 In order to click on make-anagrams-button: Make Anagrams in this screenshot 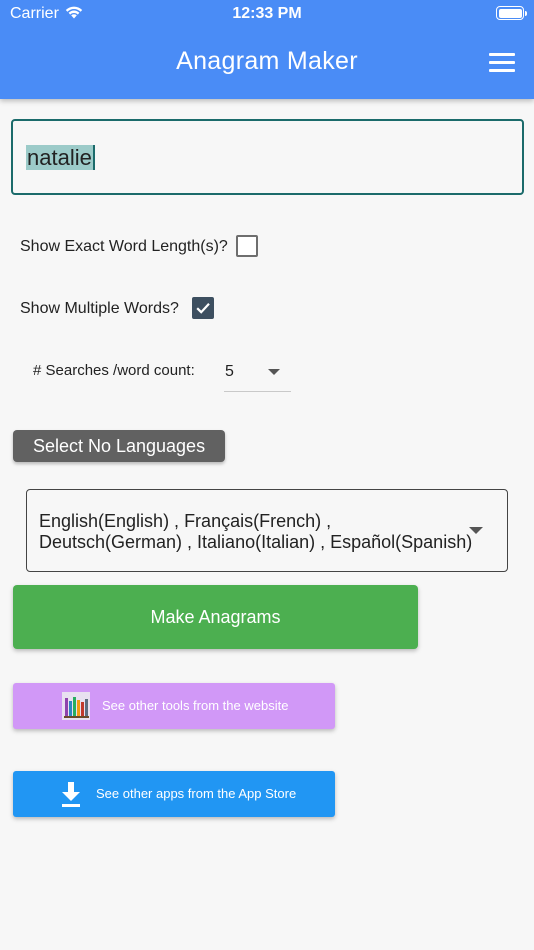, I will do `click(215, 617)`.